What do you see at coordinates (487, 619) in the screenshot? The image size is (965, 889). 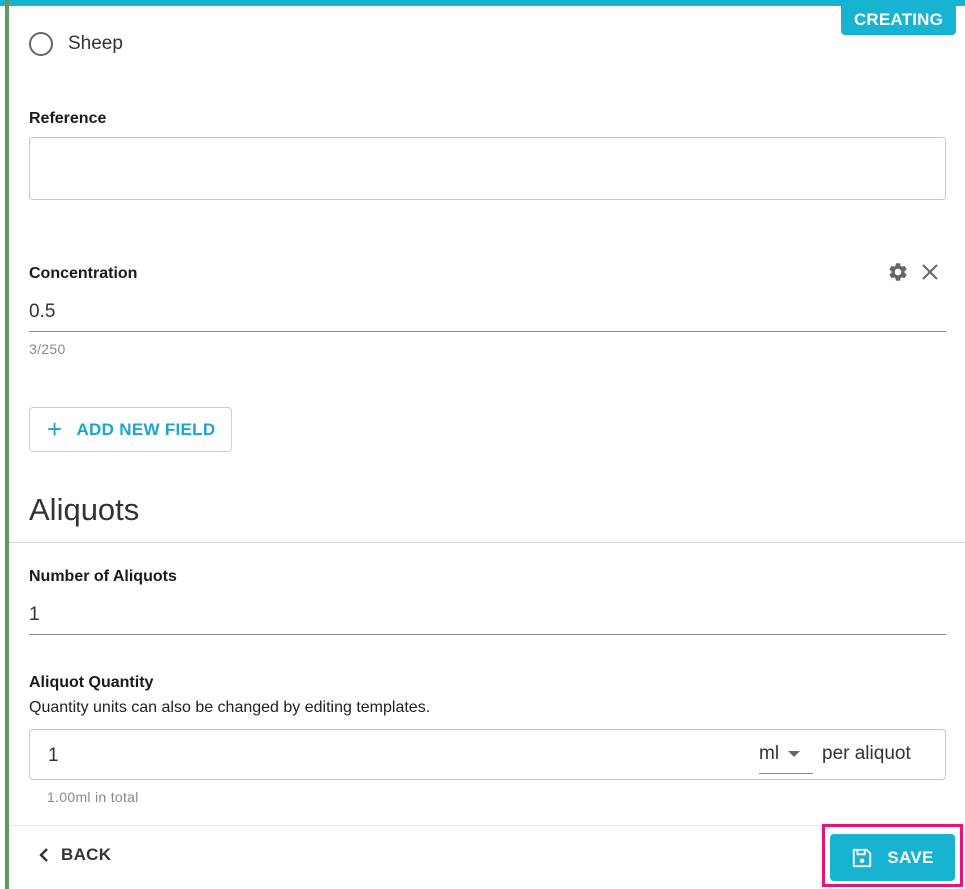 I see `number-of-aliquots-input: 1` at bounding box center [487, 619].